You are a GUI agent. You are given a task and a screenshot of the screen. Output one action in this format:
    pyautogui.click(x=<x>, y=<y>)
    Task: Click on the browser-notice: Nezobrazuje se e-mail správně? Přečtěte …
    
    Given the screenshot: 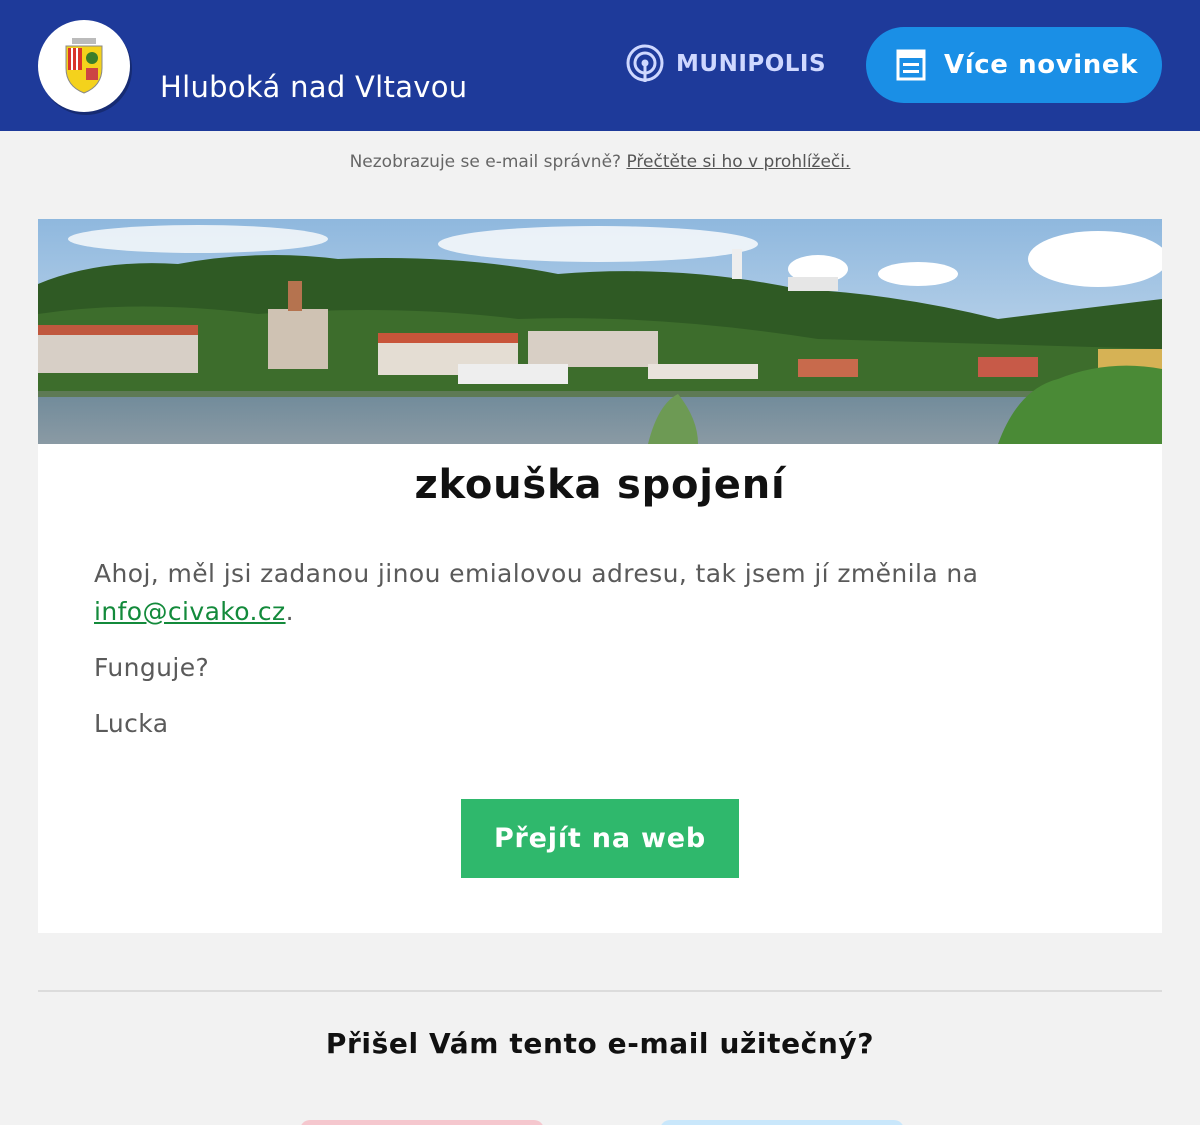 What is the action you would take?
    pyautogui.click(x=600, y=162)
    